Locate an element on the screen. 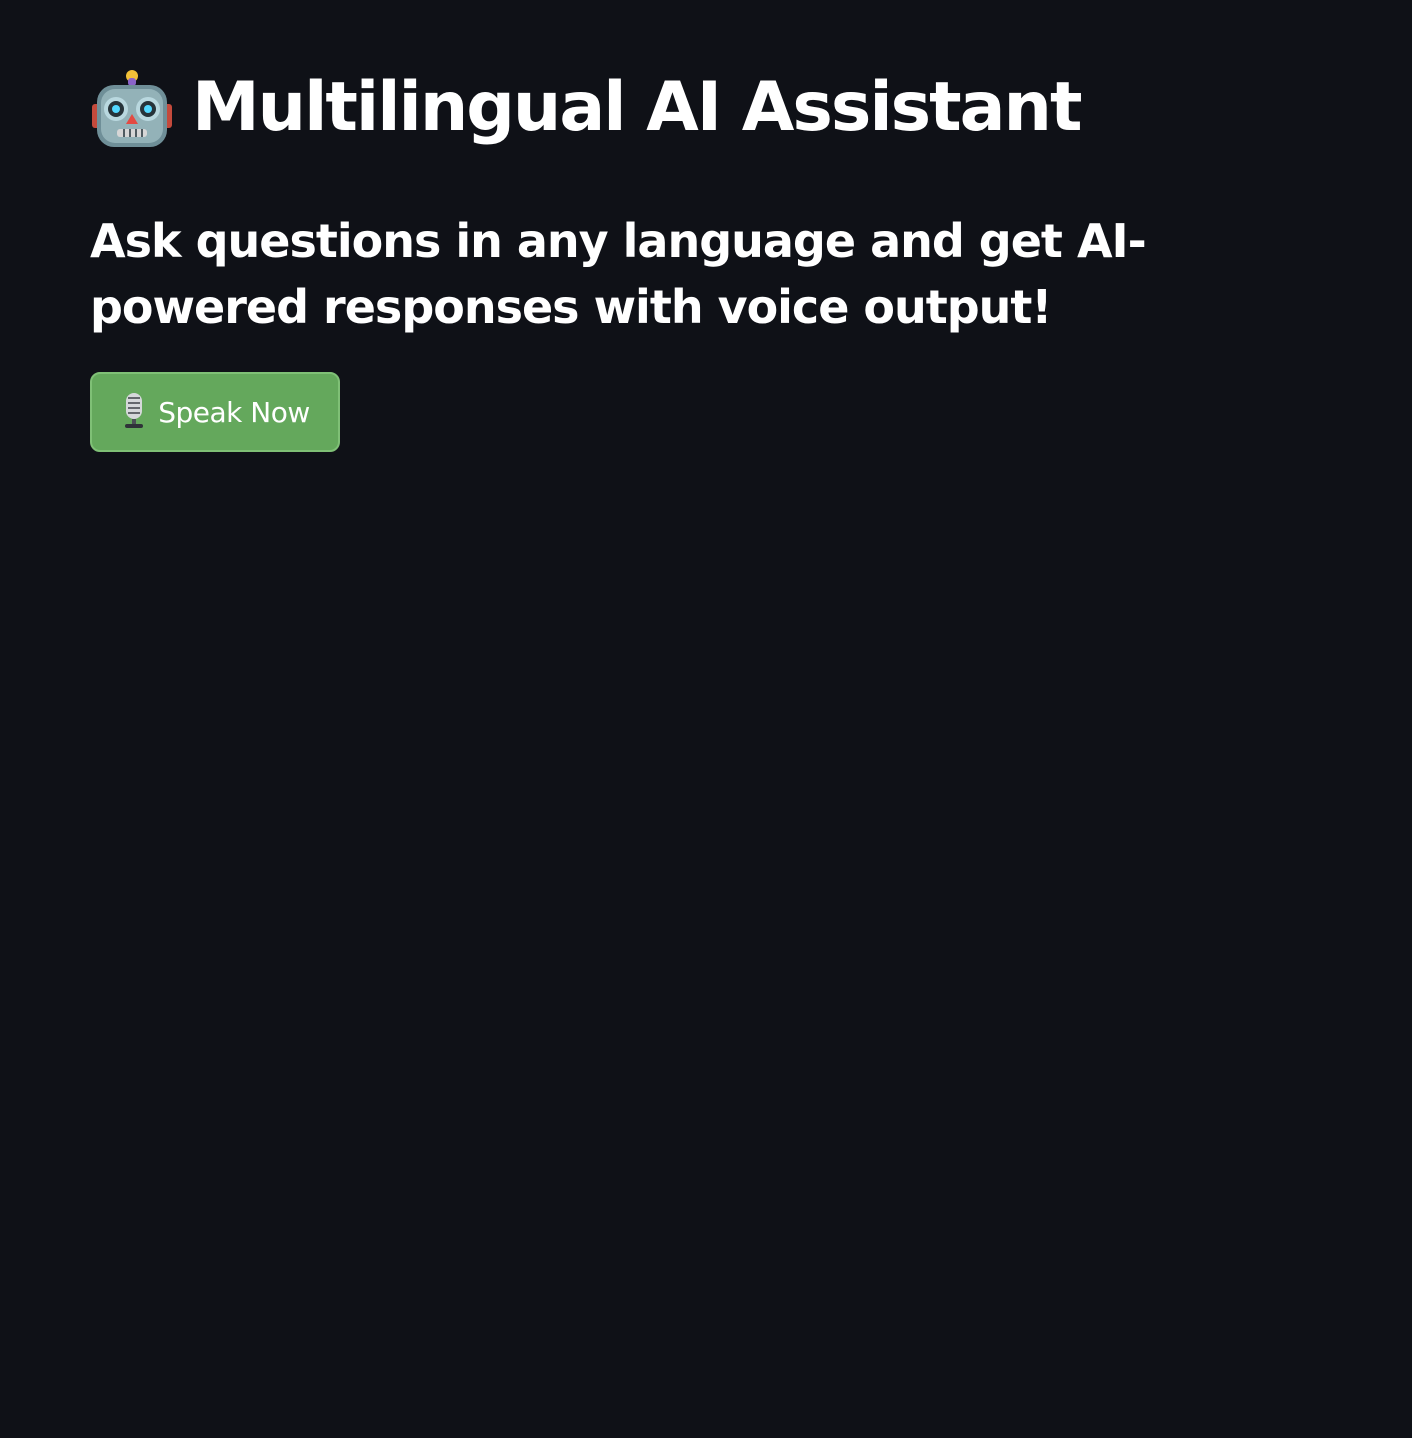 This screenshot has width=1412, height=1438. page-header: Multilingual AI Assistant is located at coordinates (587, 108).